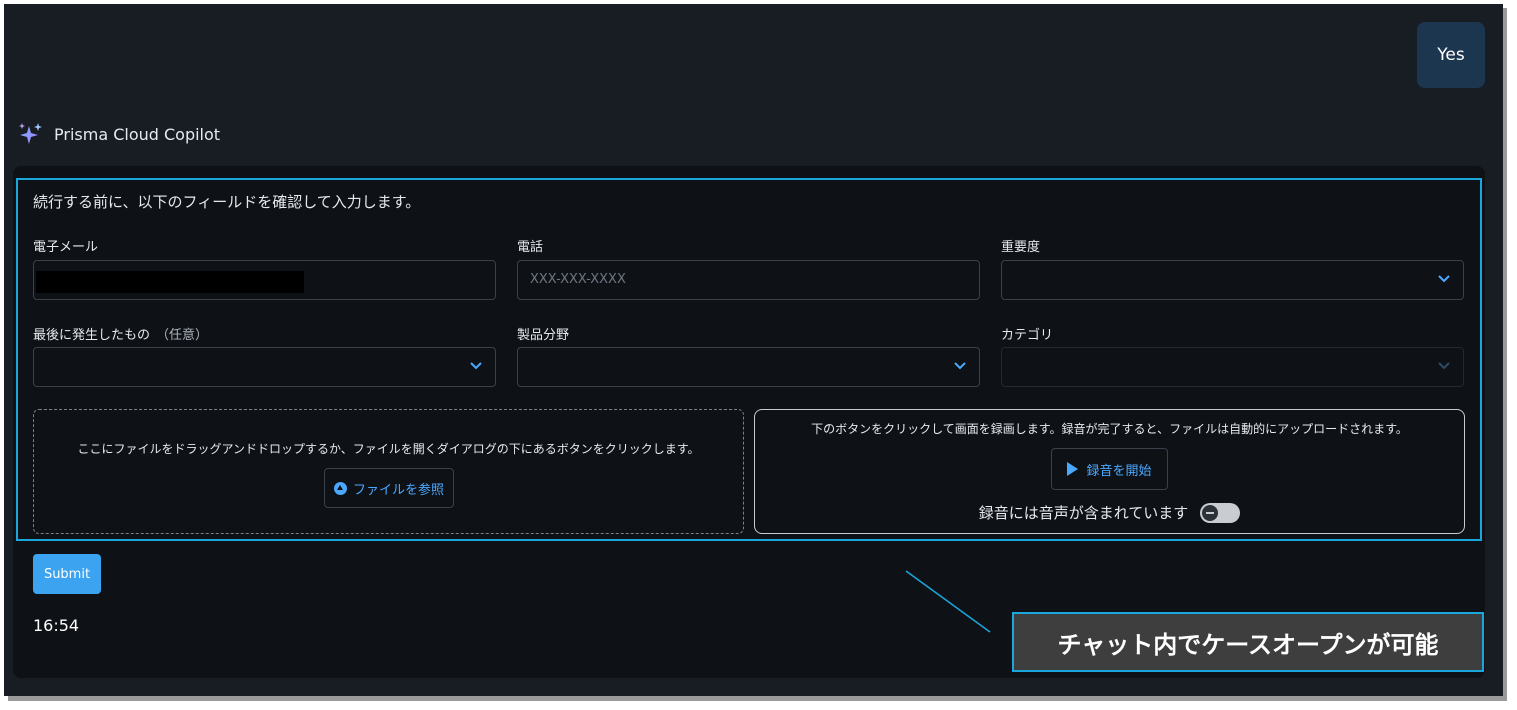 This screenshot has width=1517, height=710. What do you see at coordinates (1248, 642) in the screenshot?
I see `annotation-callout: チャット内でケースオープンが可能` at bounding box center [1248, 642].